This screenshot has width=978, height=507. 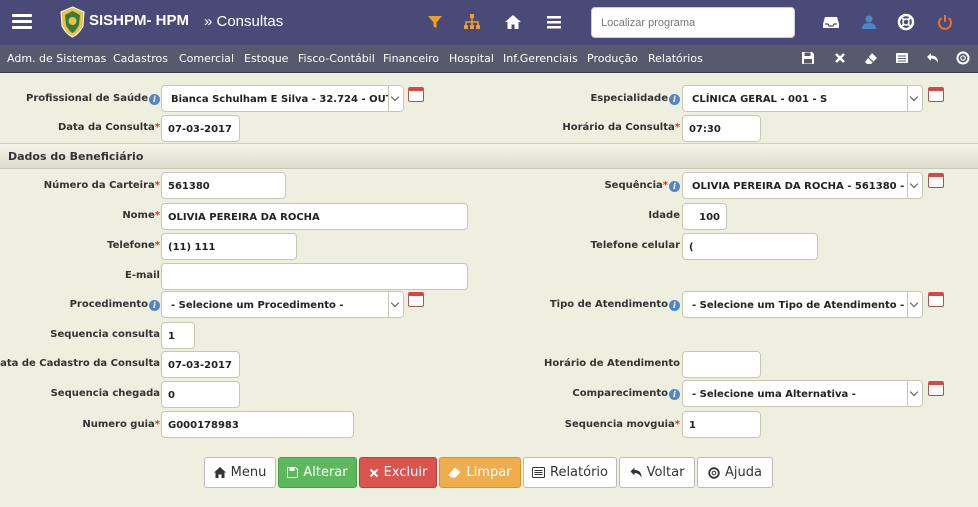 I want to click on tipo-atendimento-select: - Selecione um Tipo de Atendimento -, so click(x=802, y=304).